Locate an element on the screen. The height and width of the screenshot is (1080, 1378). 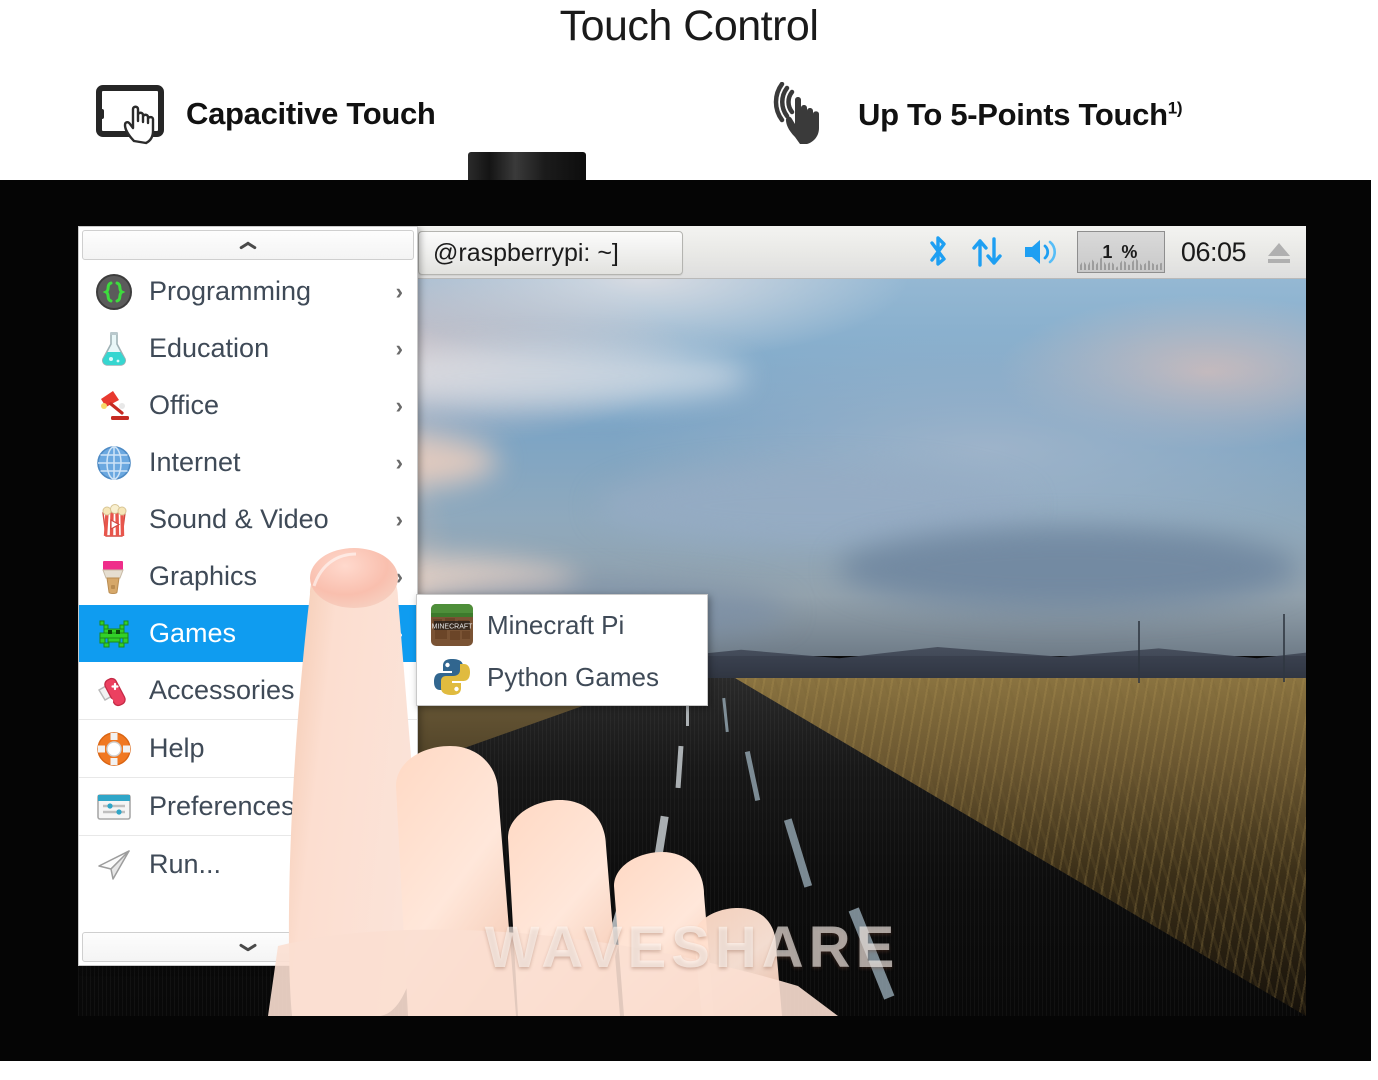
flask-icon is located at coordinates (114, 349).